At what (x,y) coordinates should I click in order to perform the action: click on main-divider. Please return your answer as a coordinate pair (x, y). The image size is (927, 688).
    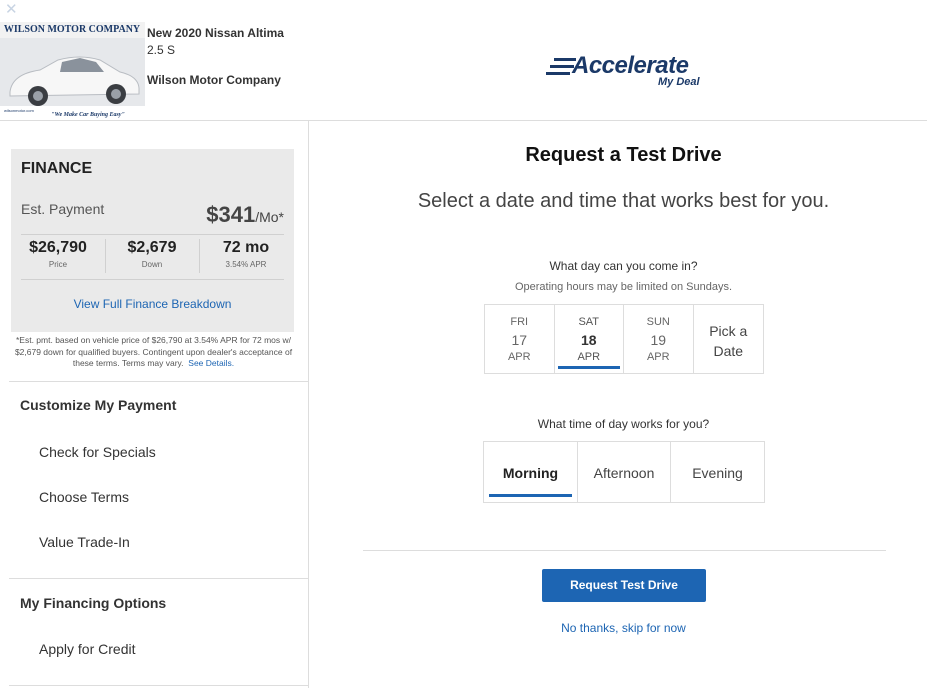
    Looking at the image, I should click on (624, 550).